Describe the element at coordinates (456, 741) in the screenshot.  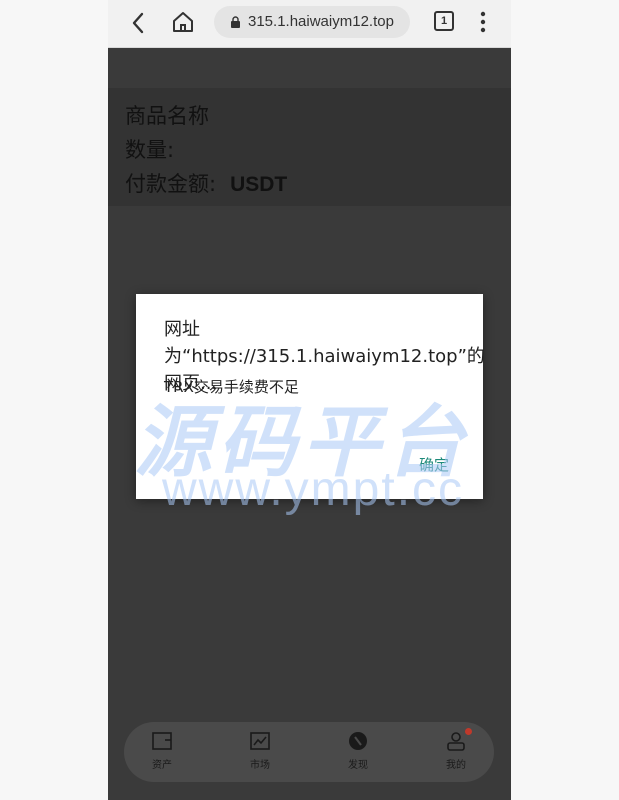
I see `user-icon` at that location.